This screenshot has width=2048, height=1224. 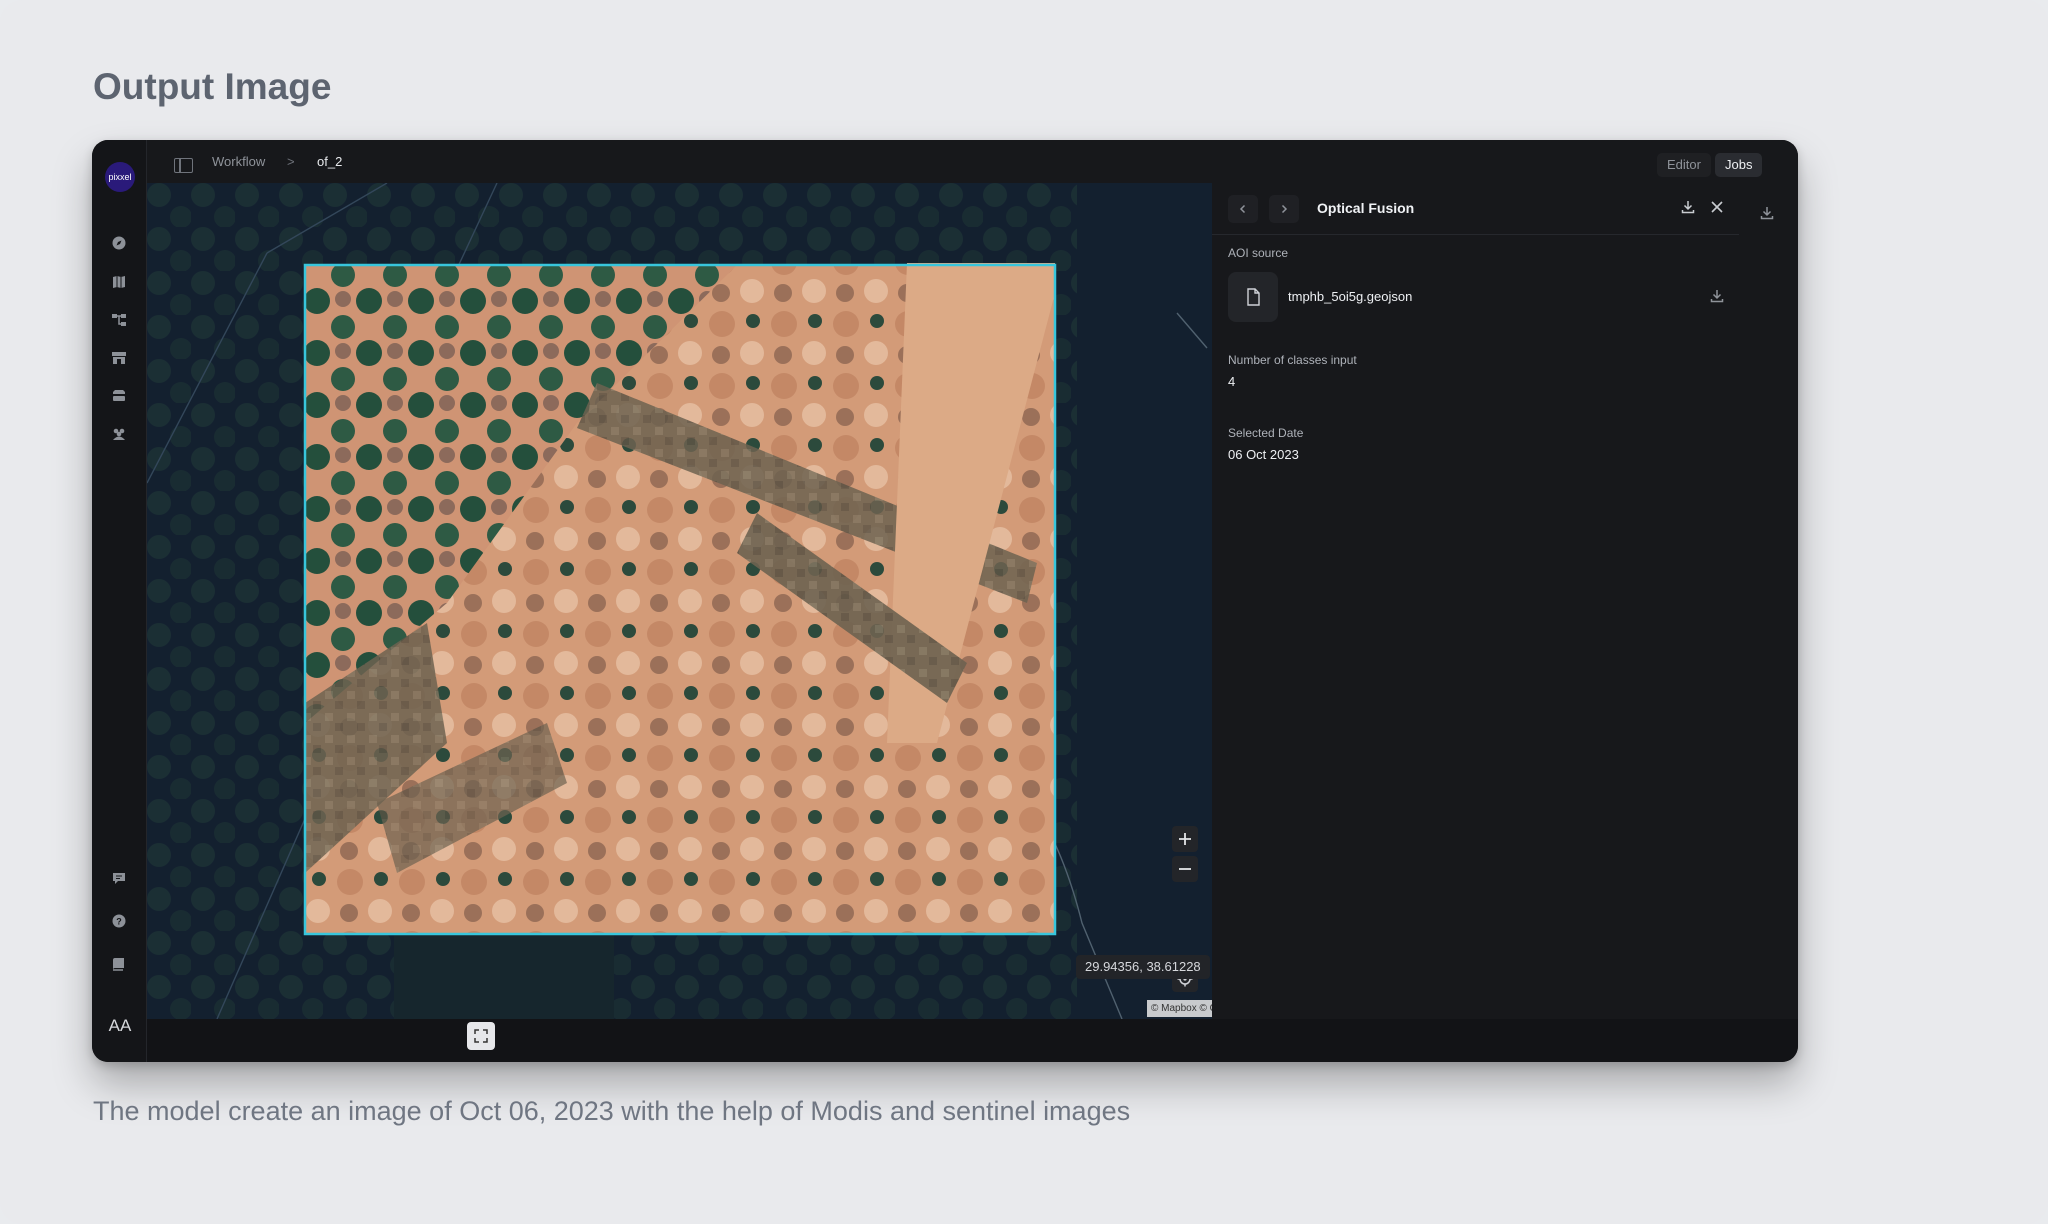 I want to click on prev-button, so click(x=1243, y=209).